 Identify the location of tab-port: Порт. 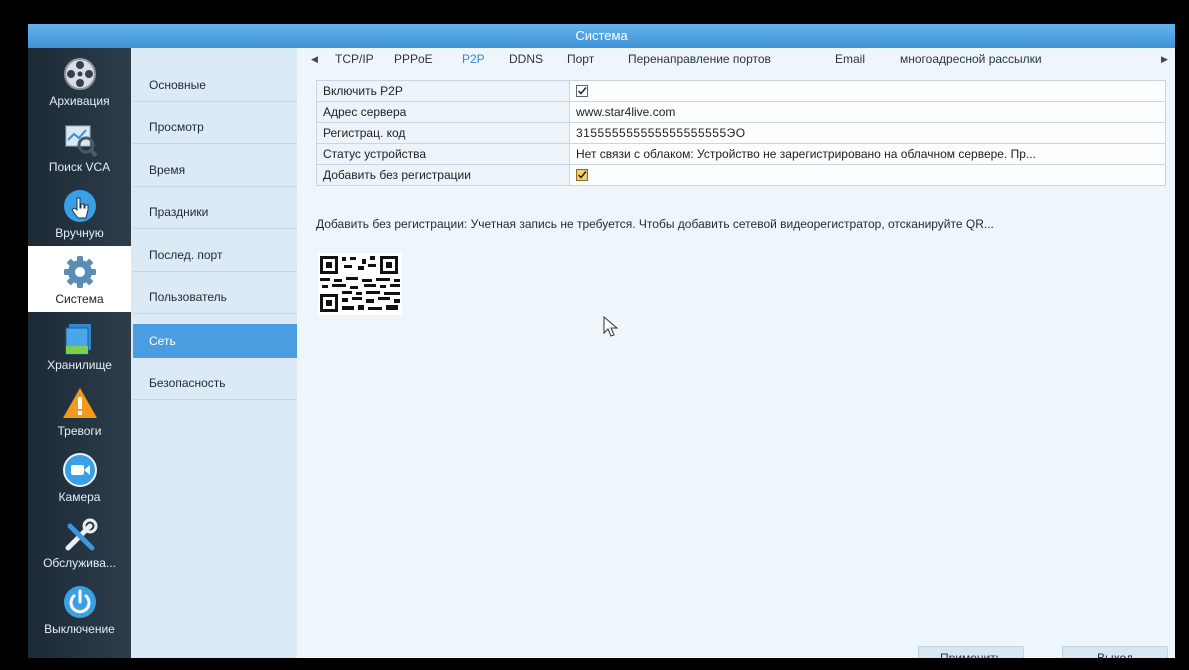
(580, 59).